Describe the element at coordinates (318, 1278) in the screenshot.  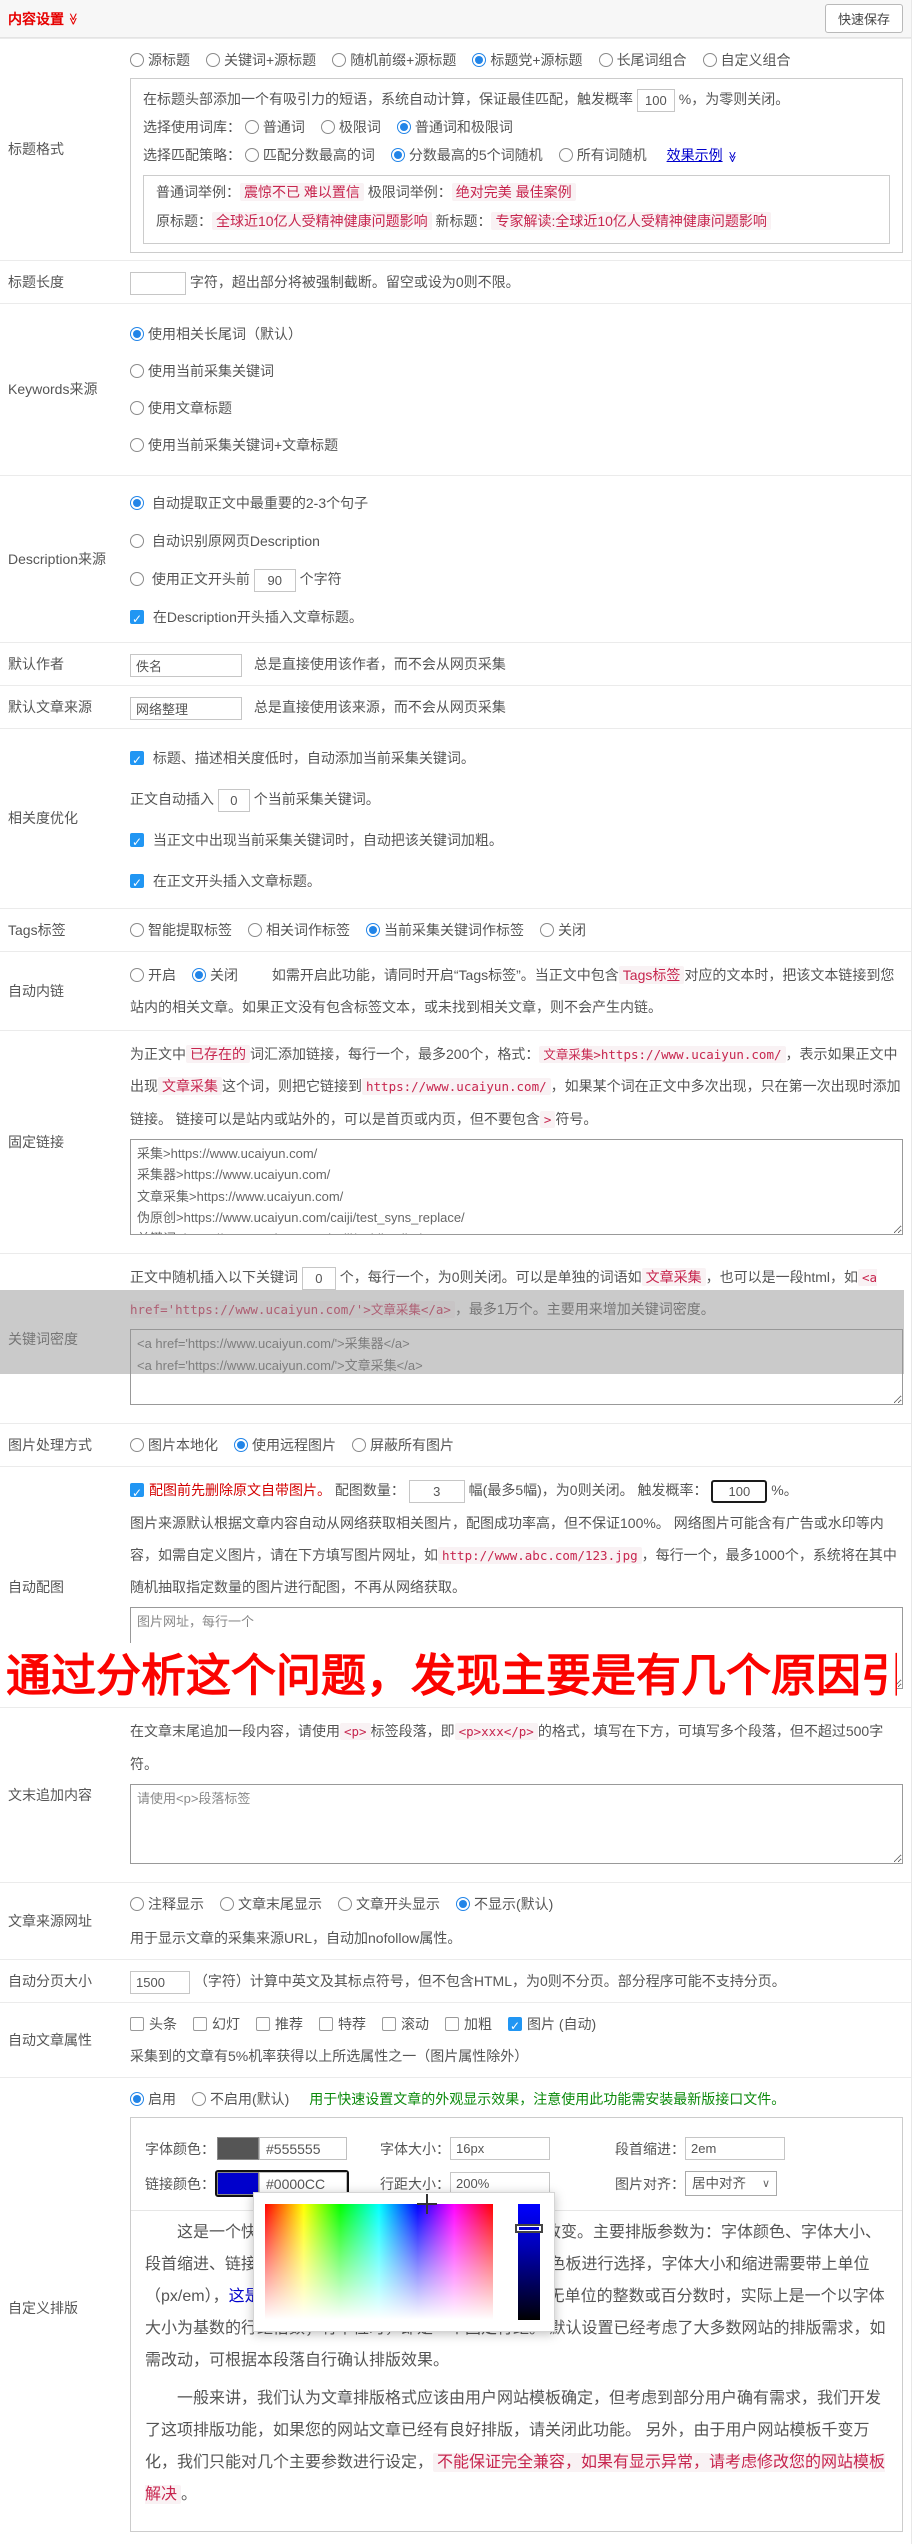
I see `keyword-density-count-input` at that location.